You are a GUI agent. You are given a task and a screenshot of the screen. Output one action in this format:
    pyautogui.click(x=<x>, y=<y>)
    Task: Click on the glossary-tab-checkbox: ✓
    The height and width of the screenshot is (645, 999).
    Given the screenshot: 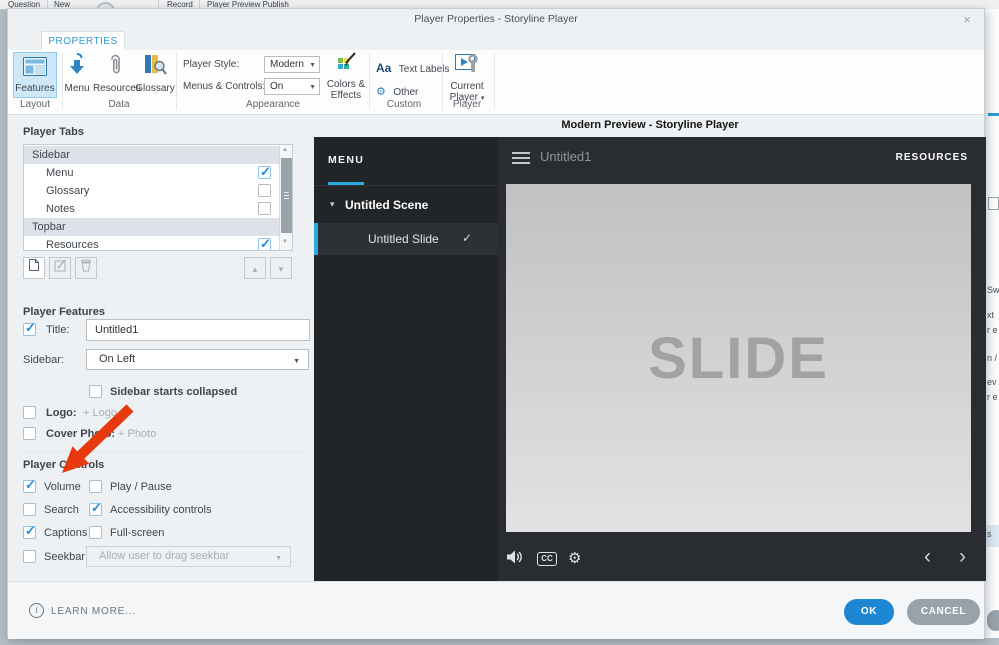 What is the action you would take?
    pyautogui.click(x=264, y=190)
    